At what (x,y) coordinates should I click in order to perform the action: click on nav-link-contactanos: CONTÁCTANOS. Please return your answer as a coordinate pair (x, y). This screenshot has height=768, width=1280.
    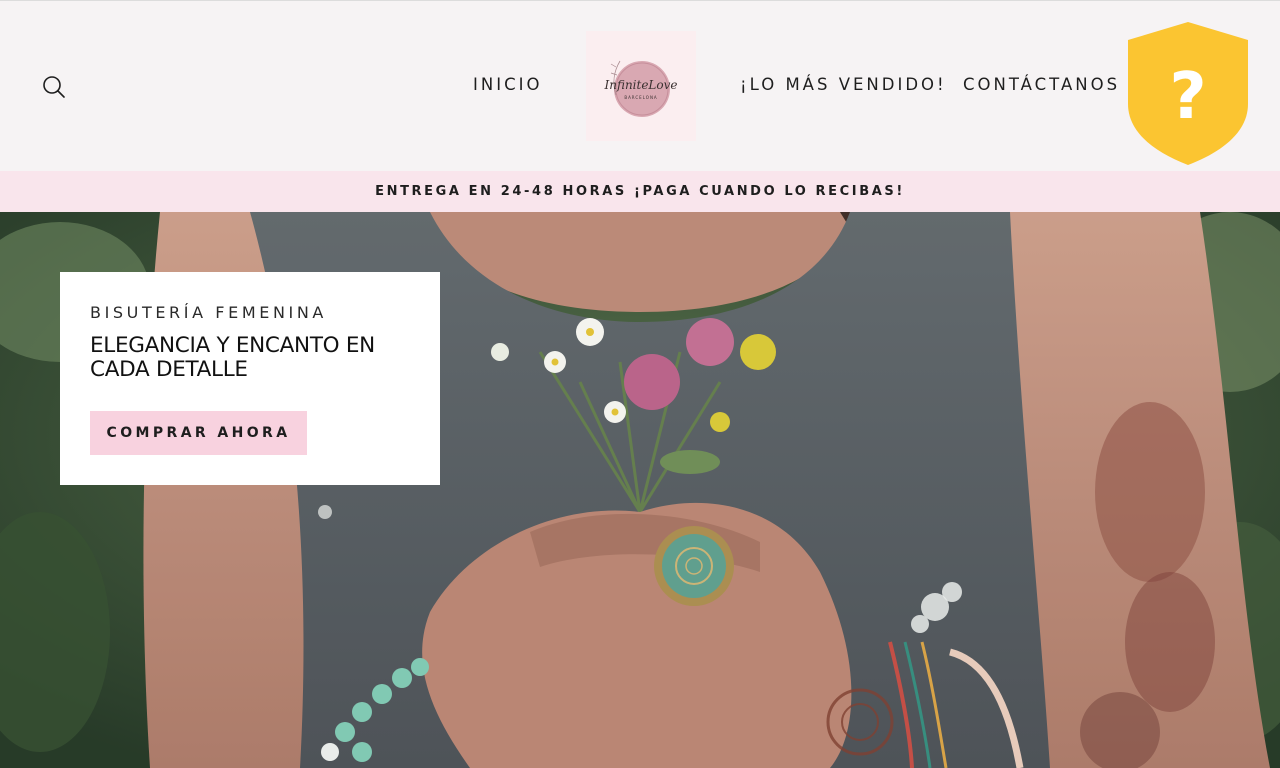
    Looking at the image, I should click on (1041, 84).